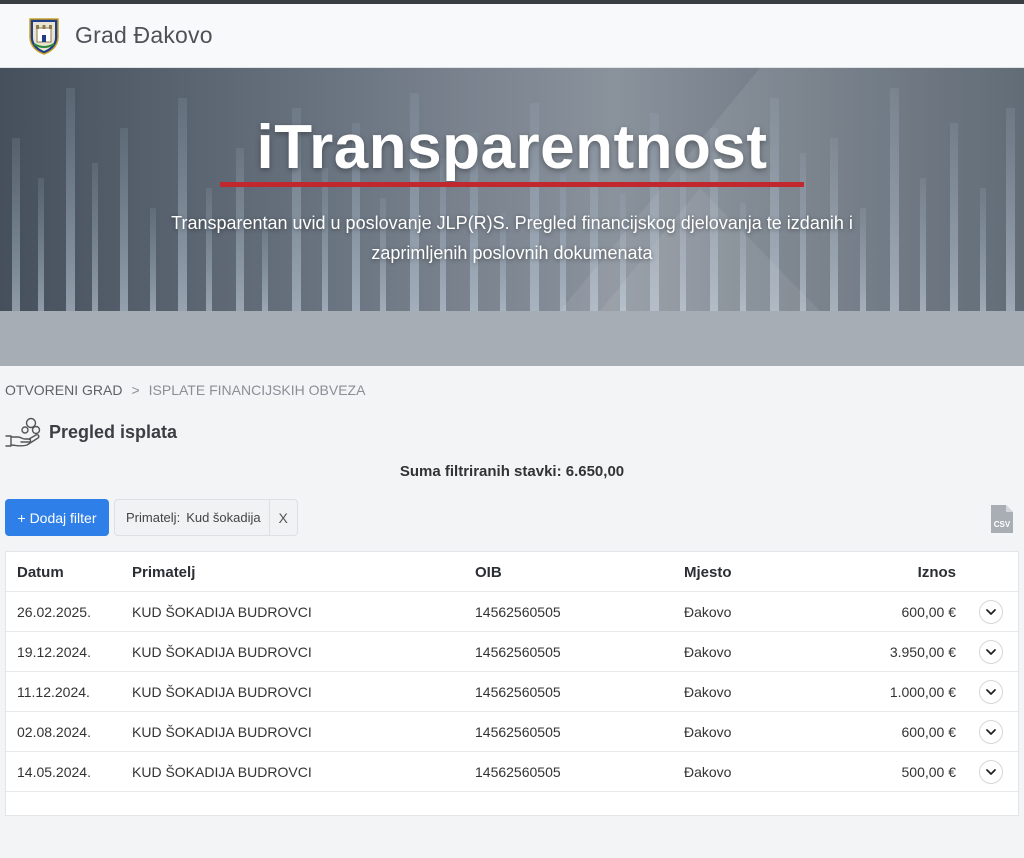 This screenshot has width=1024, height=858. What do you see at coordinates (488, 572) in the screenshot?
I see `column-header-oib: OIB` at bounding box center [488, 572].